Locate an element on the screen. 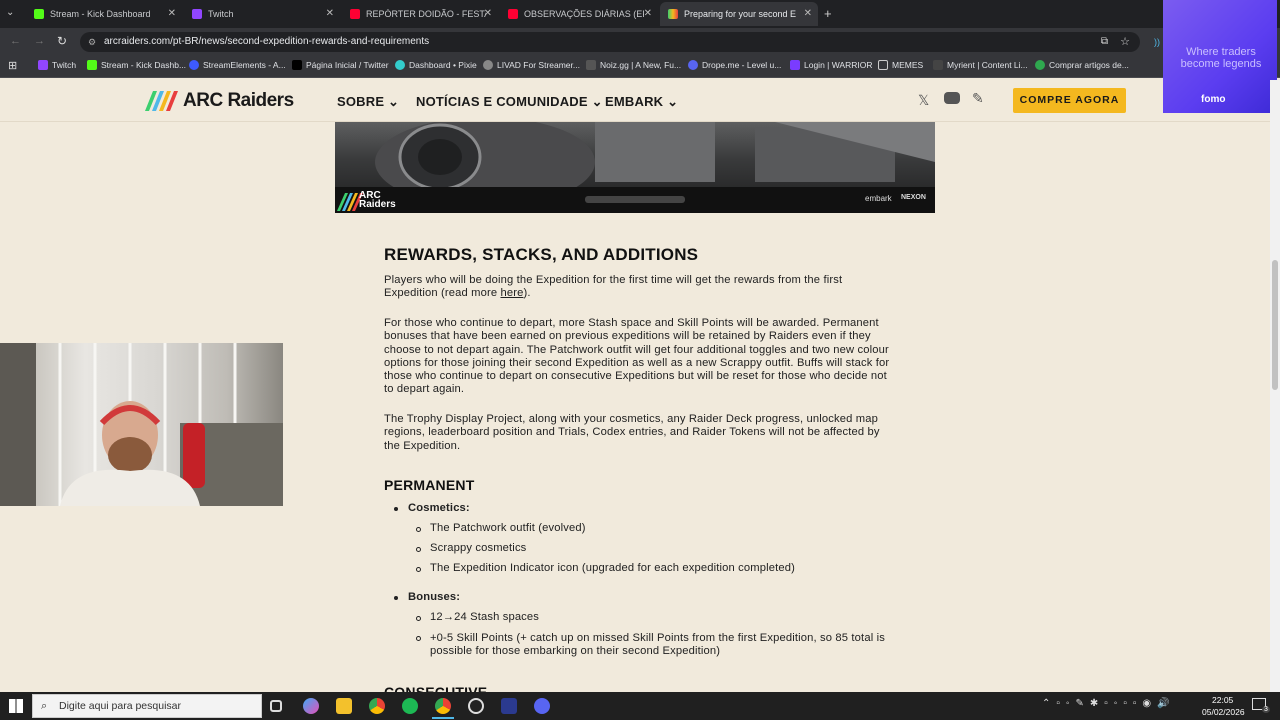 This screenshot has height=720, width=1280. tab-youtube-observacoes: OBSERVAÇÕES DIÁRIAS (EP. 30 ✕ is located at coordinates (579, 14).